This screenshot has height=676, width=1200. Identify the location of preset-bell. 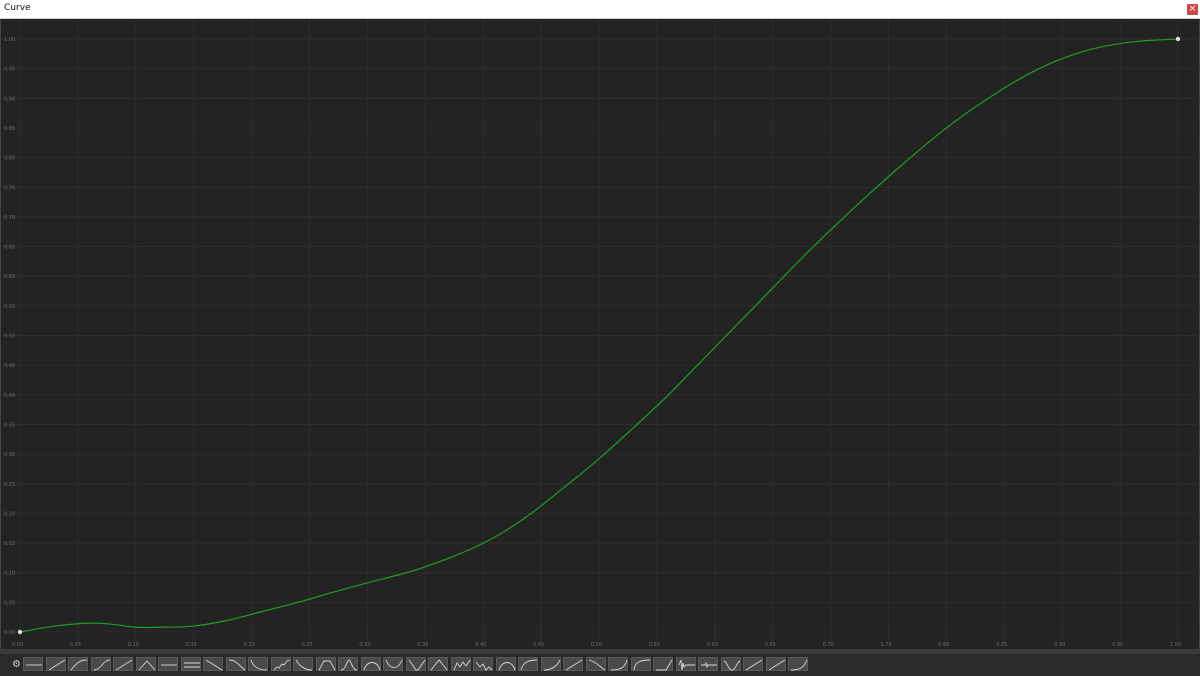
(325, 664).